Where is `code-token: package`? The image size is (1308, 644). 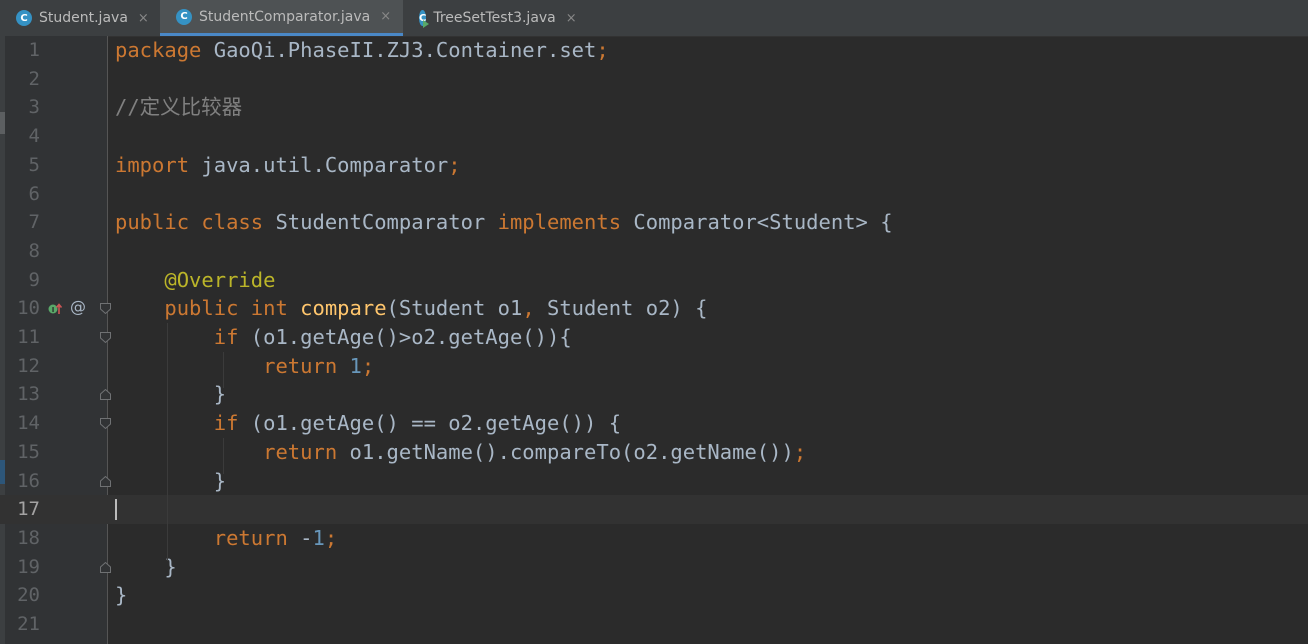
code-token: package is located at coordinates (164, 50).